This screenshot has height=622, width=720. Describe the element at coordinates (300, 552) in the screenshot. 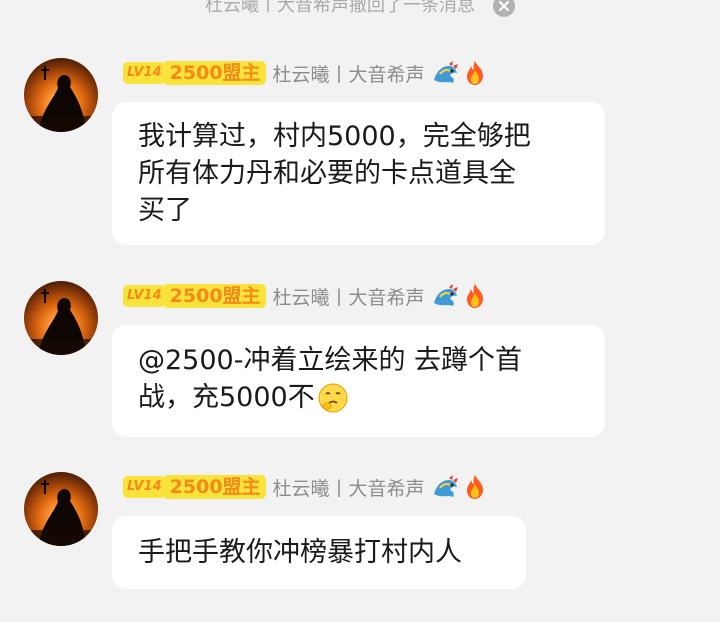

I see `message-text-line: 手把手教你冲榜暴打村内人` at that location.